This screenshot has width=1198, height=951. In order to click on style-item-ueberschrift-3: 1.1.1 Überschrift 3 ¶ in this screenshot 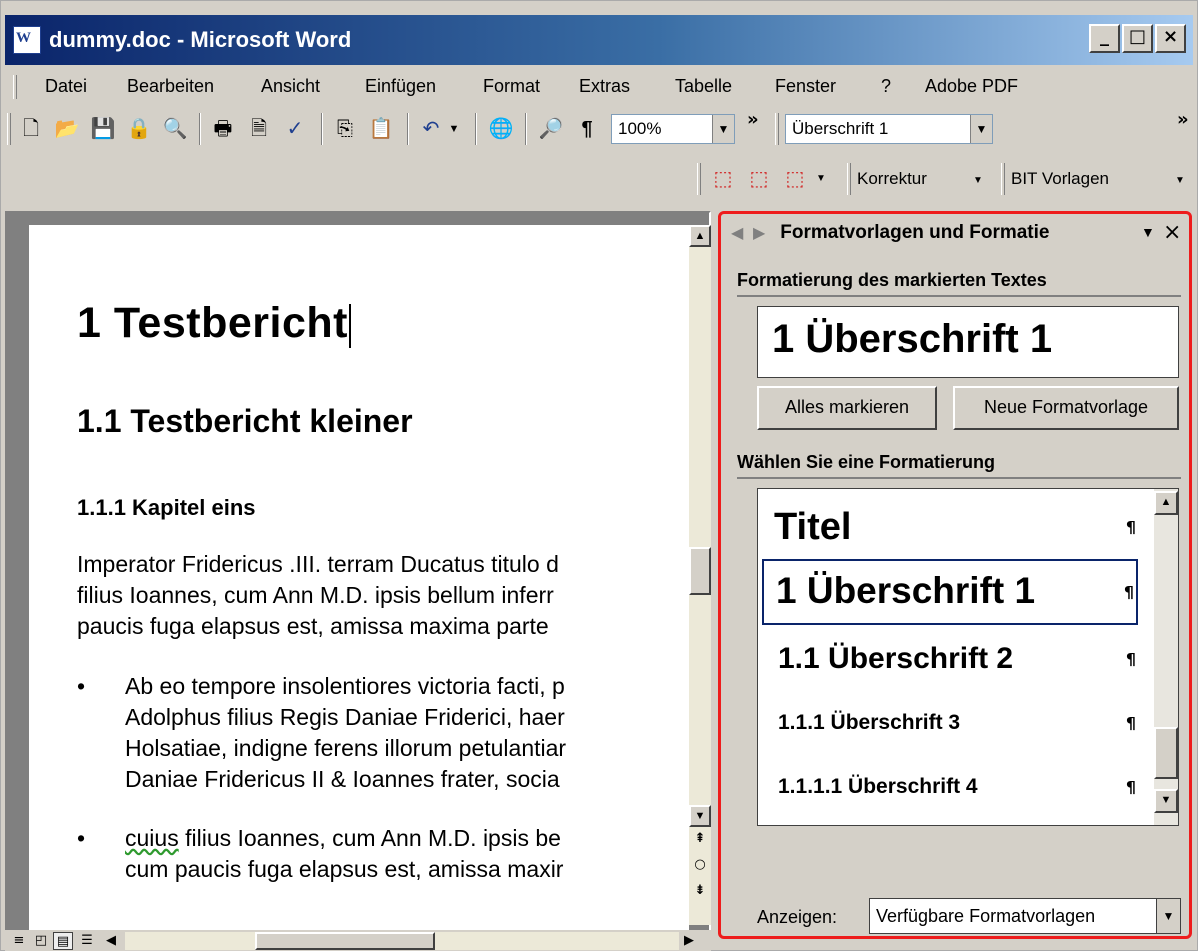, I will do `click(950, 723)`.